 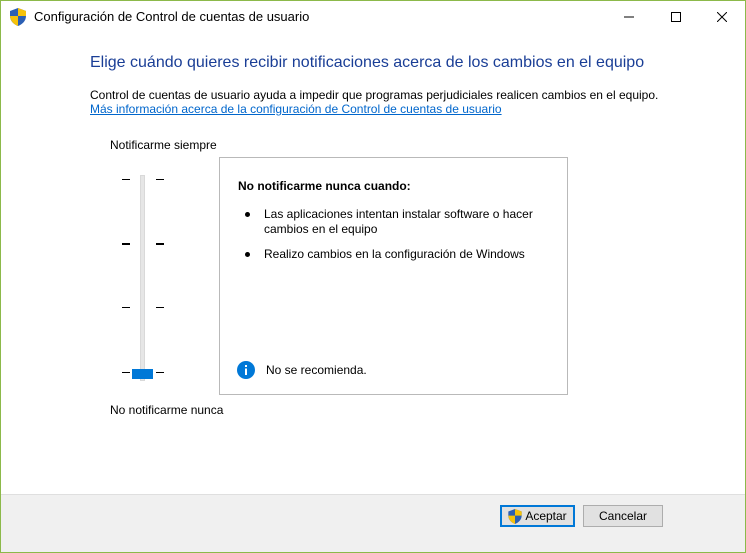 What do you see at coordinates (163, 145) in the screenshot?
I see `slider-top-label: Notificarme siempre` at bounding box center [163, 145].